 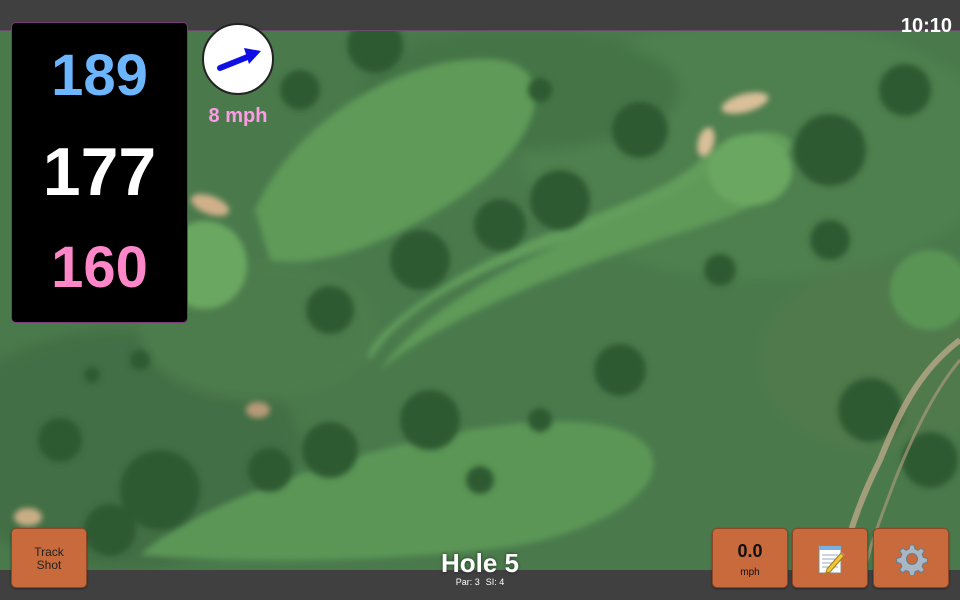 What do you see at coordinates (480, 563) in the screenshot?
I see `hole-title: Hole 5` at bounding box center [480, 563].